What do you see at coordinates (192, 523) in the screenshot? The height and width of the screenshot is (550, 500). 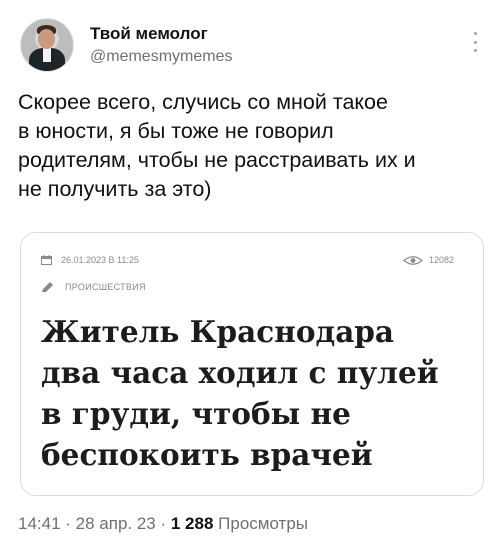 I see `views-count: 1 288` at bounding box center [192, 523].